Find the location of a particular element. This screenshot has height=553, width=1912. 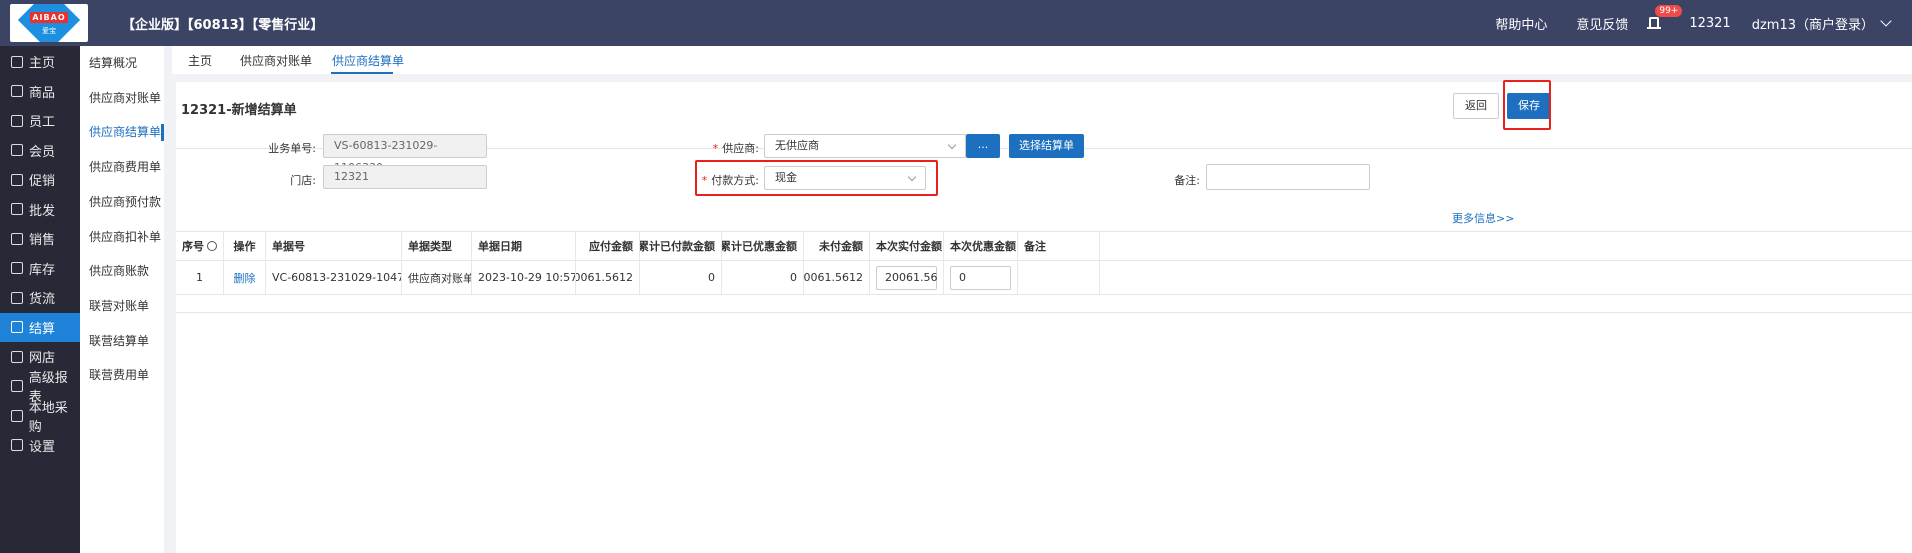

nav-item: 主页 is located at coordinates (40, 61).